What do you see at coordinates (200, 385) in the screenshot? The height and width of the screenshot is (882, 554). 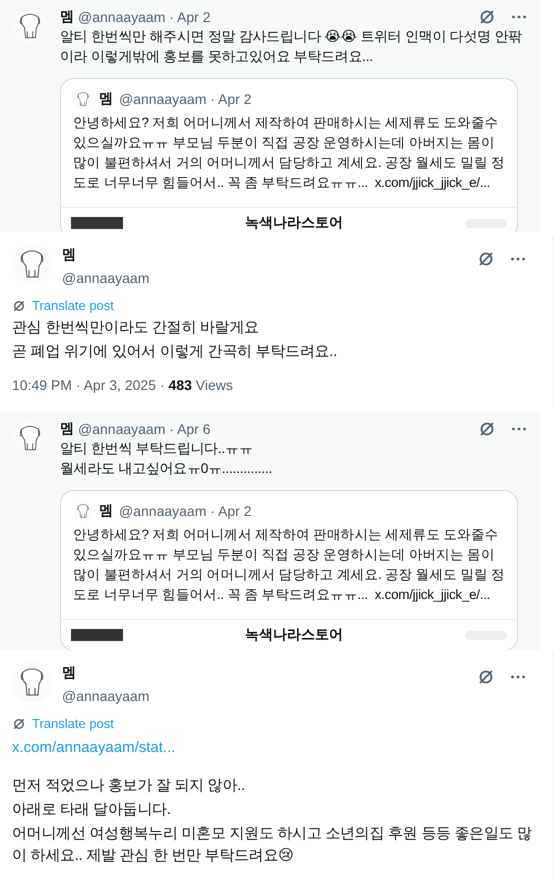 I see `view-count: 483 Views` at bounding box center [200, 385].